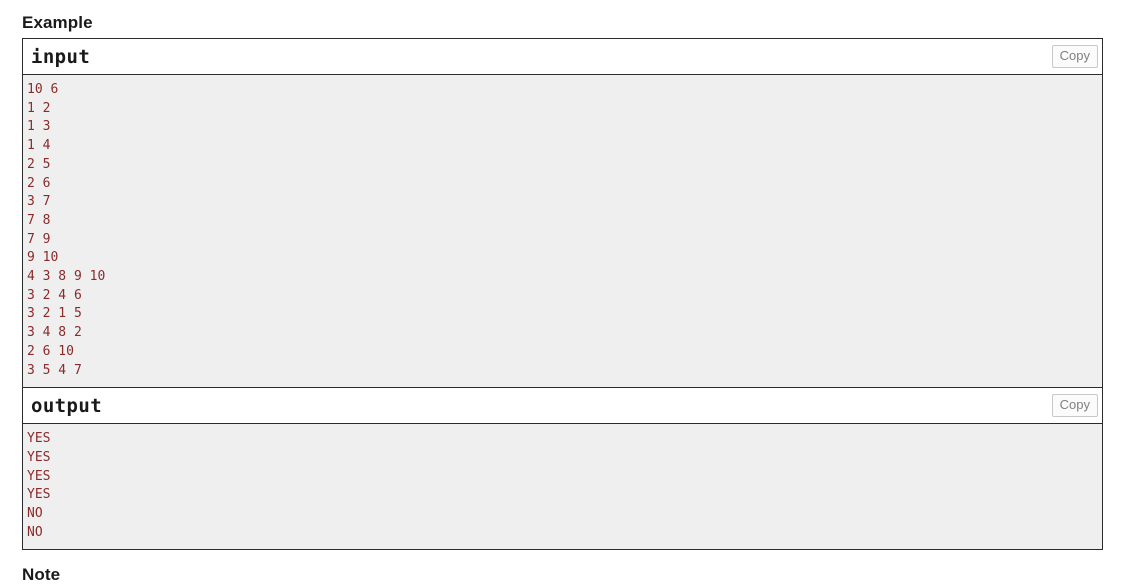 The image size is (1128, 585). Describe the element at coordinates (61, 57) in the screenshot. I see `input-title: input` at that location.